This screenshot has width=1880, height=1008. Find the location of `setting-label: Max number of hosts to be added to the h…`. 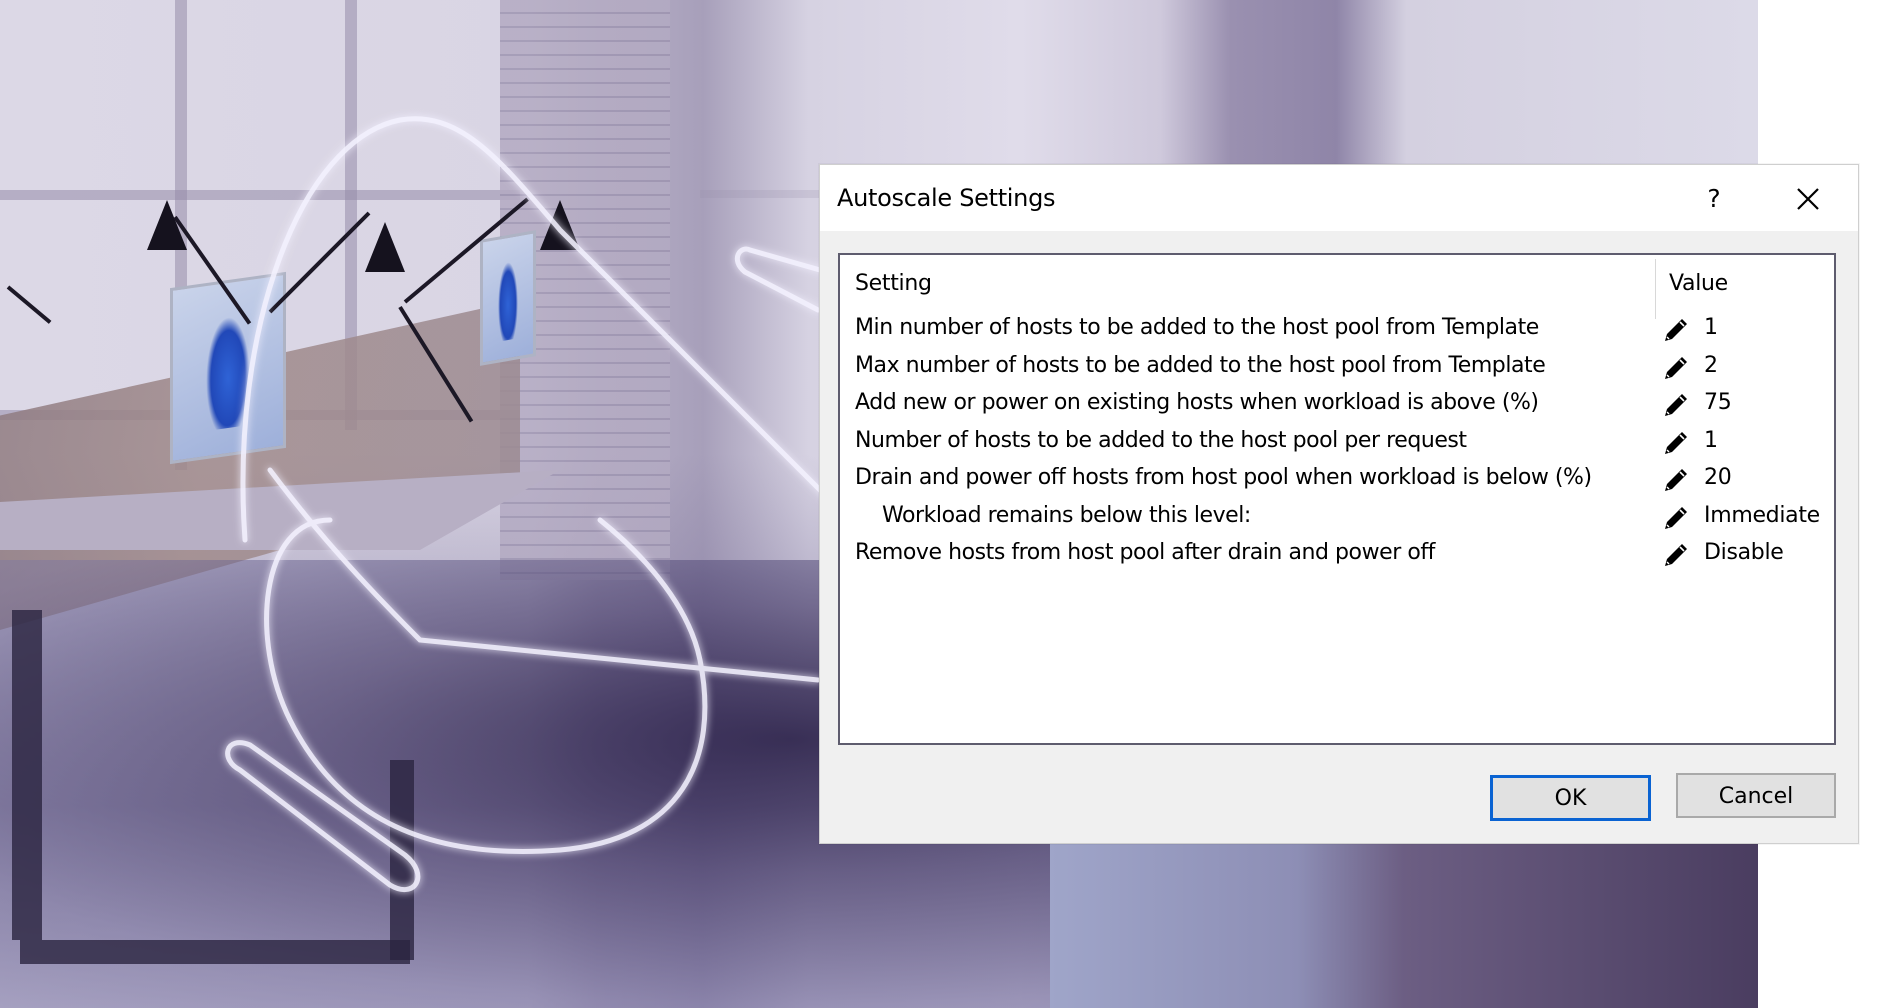

setting-label: Max number of hosts to be added to the h… is located at coordinates (1200, 365).